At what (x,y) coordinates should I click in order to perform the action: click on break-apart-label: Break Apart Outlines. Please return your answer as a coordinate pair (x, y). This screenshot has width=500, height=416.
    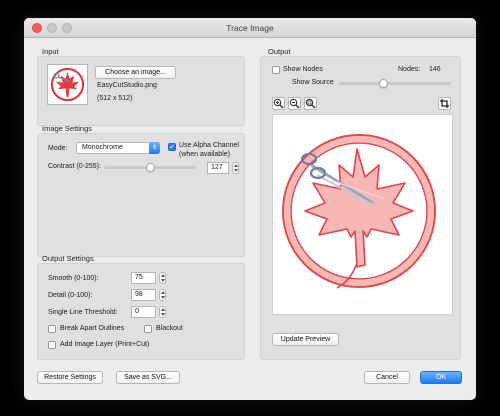
    Looking at the image, I should click on (92, 328).